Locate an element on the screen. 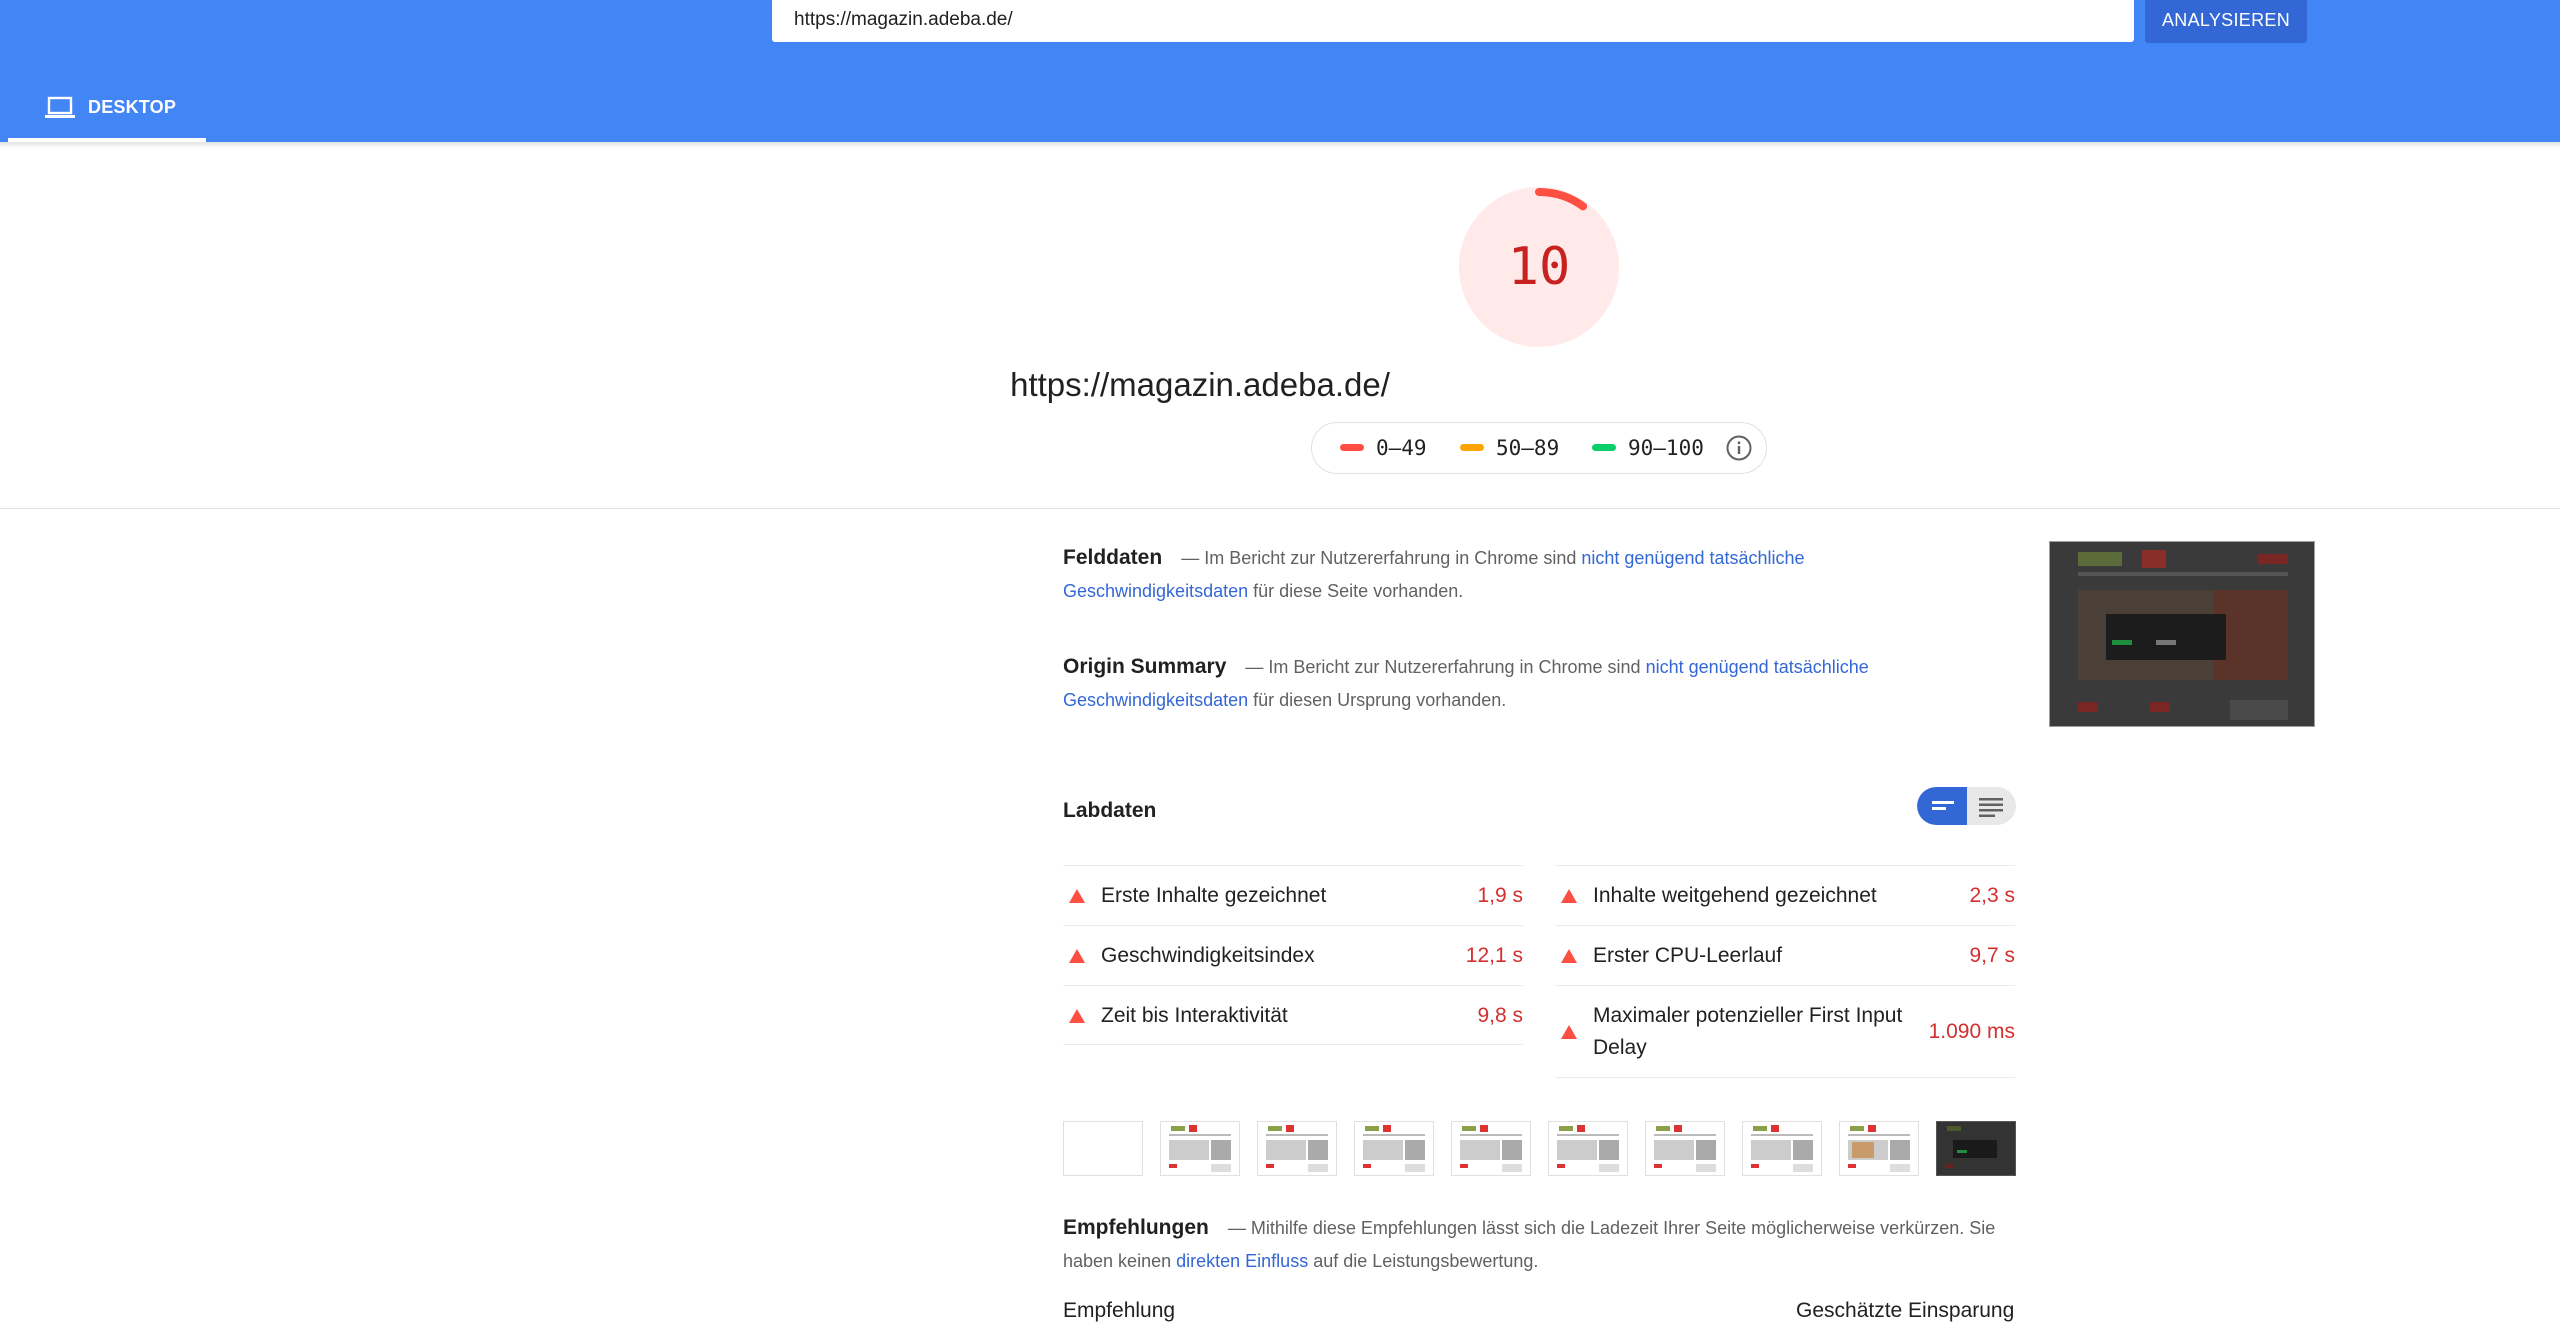 Image resolution: width=2560 pixels, height=1323 pixels. toggle-compact-view is located at coordinates (1942, 806).